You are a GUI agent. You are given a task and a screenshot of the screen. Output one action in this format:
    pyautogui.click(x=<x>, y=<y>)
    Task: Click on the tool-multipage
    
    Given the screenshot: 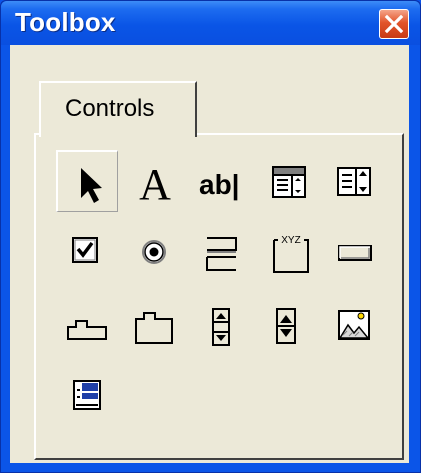 What is the action you would take?
    pyautogui.click(x=155, y=326)
    